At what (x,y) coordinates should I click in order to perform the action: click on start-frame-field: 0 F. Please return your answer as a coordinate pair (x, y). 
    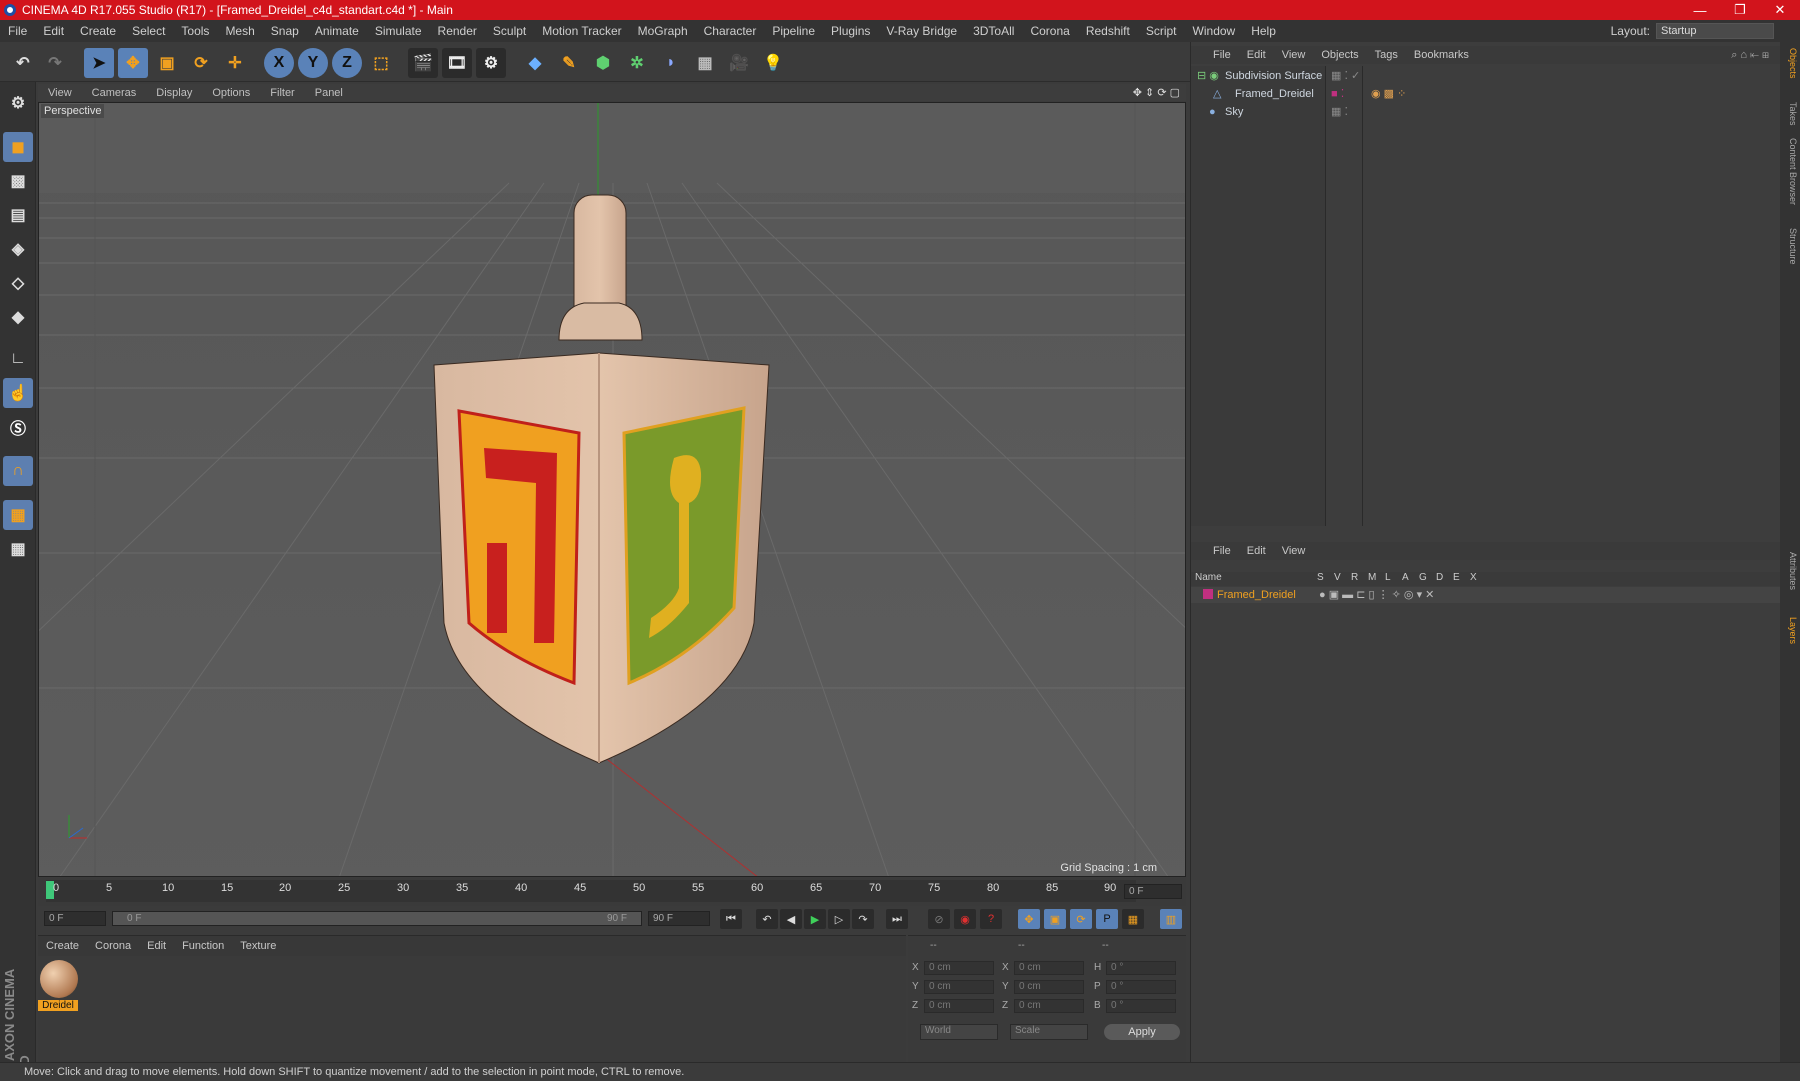
    Looking at the image, I should click on (75, 918).